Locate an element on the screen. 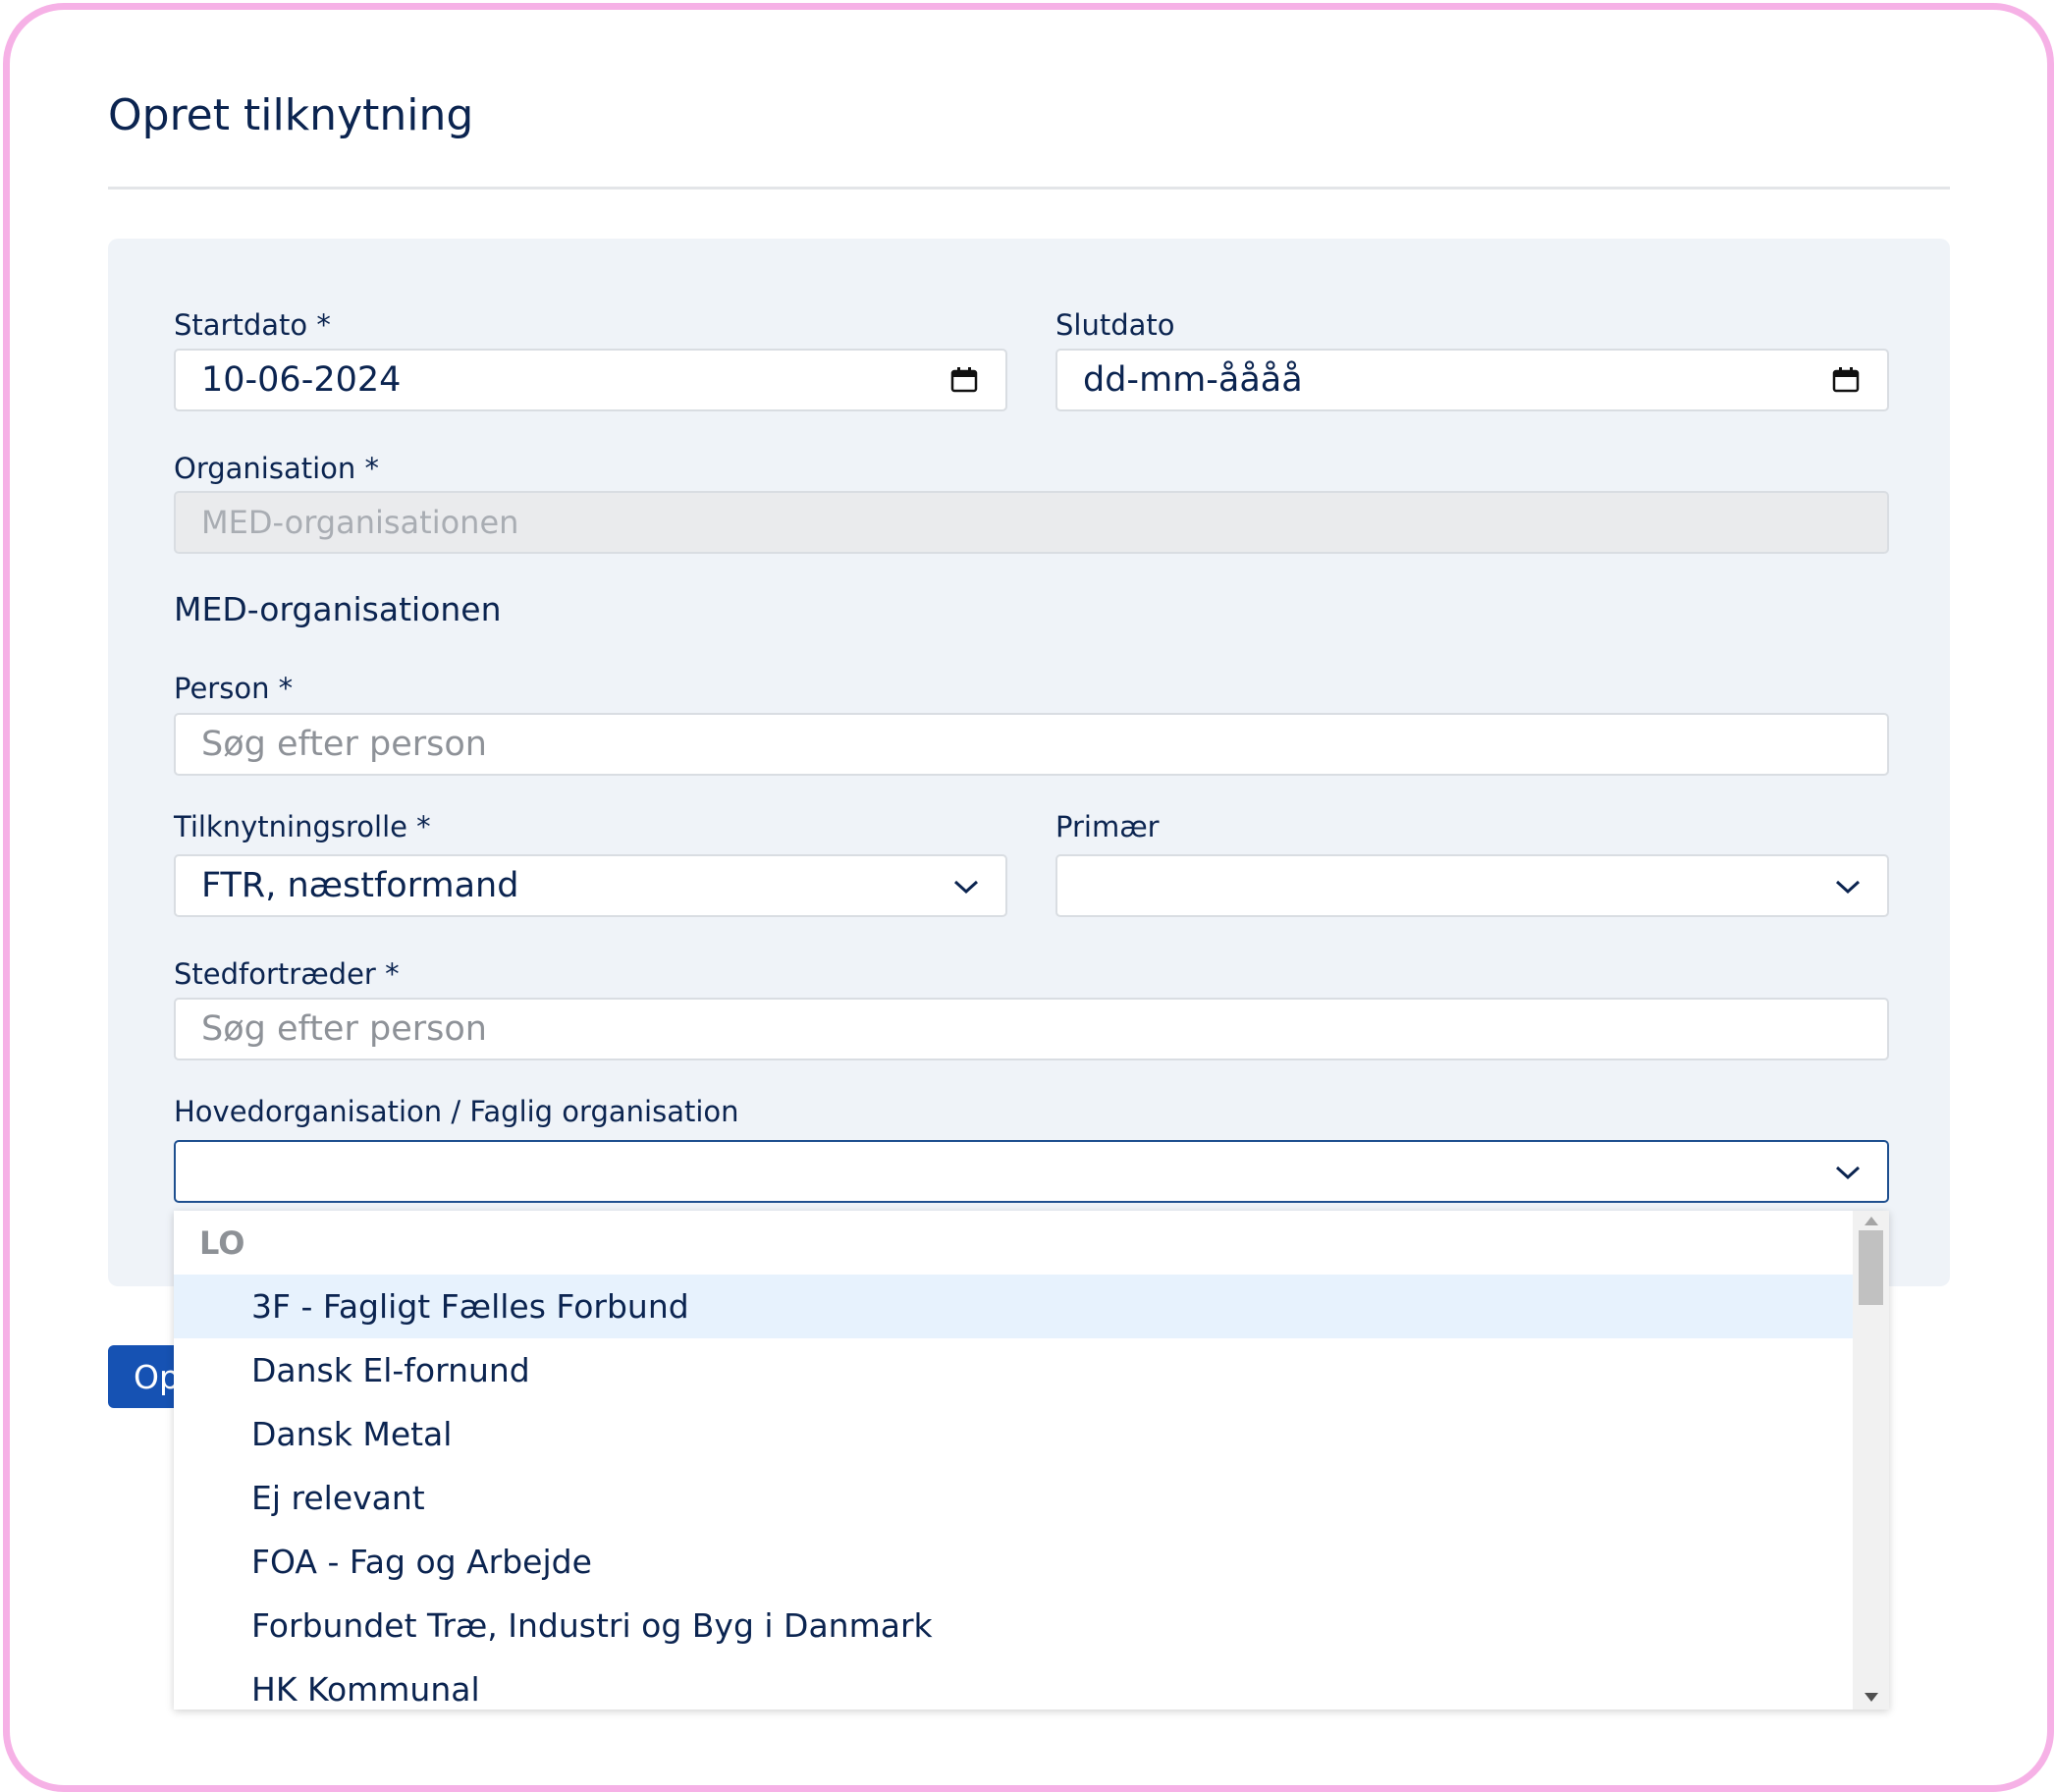  startdato-input: 10-06-2024 is located at coordinates (590, 380).